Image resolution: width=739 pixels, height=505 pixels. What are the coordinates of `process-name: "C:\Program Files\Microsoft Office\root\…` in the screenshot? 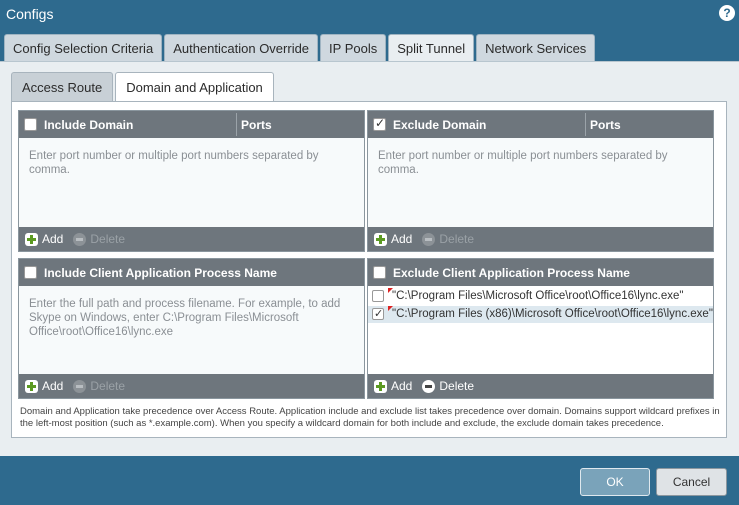 It's located at (538, 296).